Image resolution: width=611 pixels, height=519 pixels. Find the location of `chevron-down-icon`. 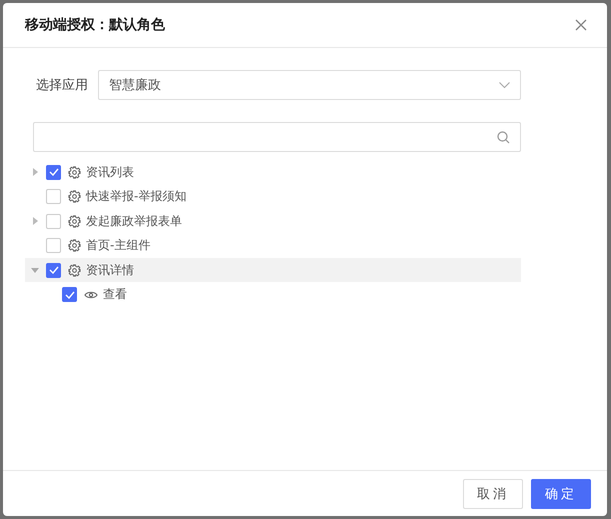

chevron-down-icon is located at coordinates (504, 85).